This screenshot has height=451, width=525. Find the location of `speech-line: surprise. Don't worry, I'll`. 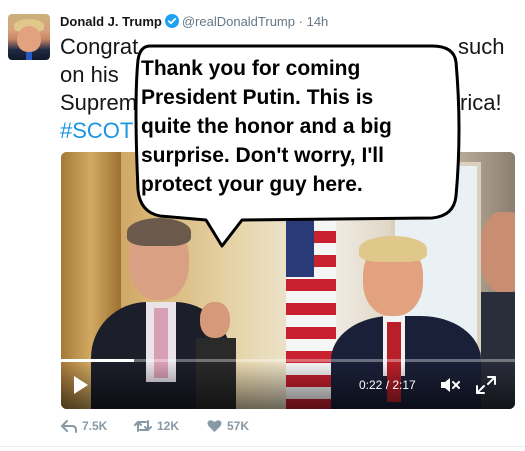

speech-line: surprise. Don't worry, I'll is located at coordinates (262, 155).